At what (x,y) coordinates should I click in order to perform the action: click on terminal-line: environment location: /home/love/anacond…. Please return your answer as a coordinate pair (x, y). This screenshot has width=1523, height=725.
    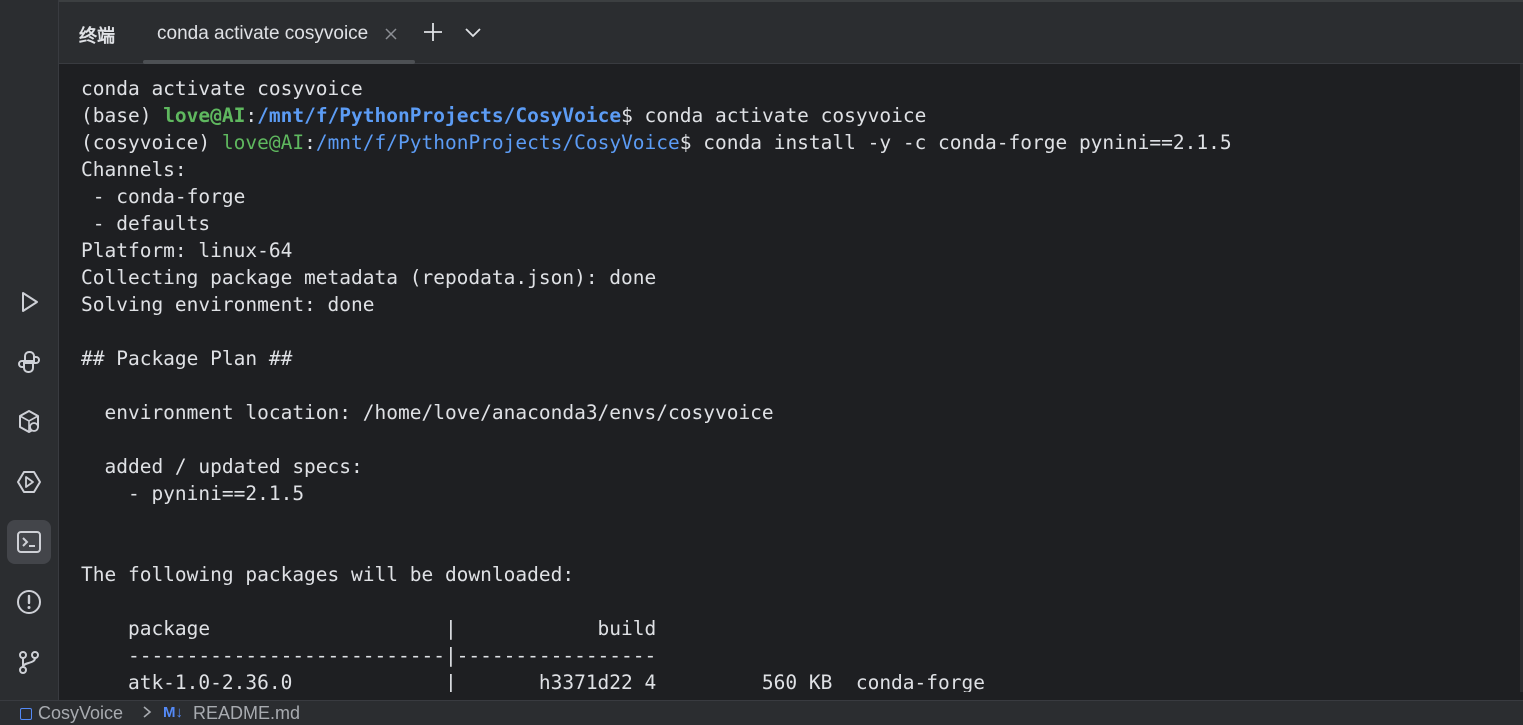
    Looking at the image, I should click on (656, 412).